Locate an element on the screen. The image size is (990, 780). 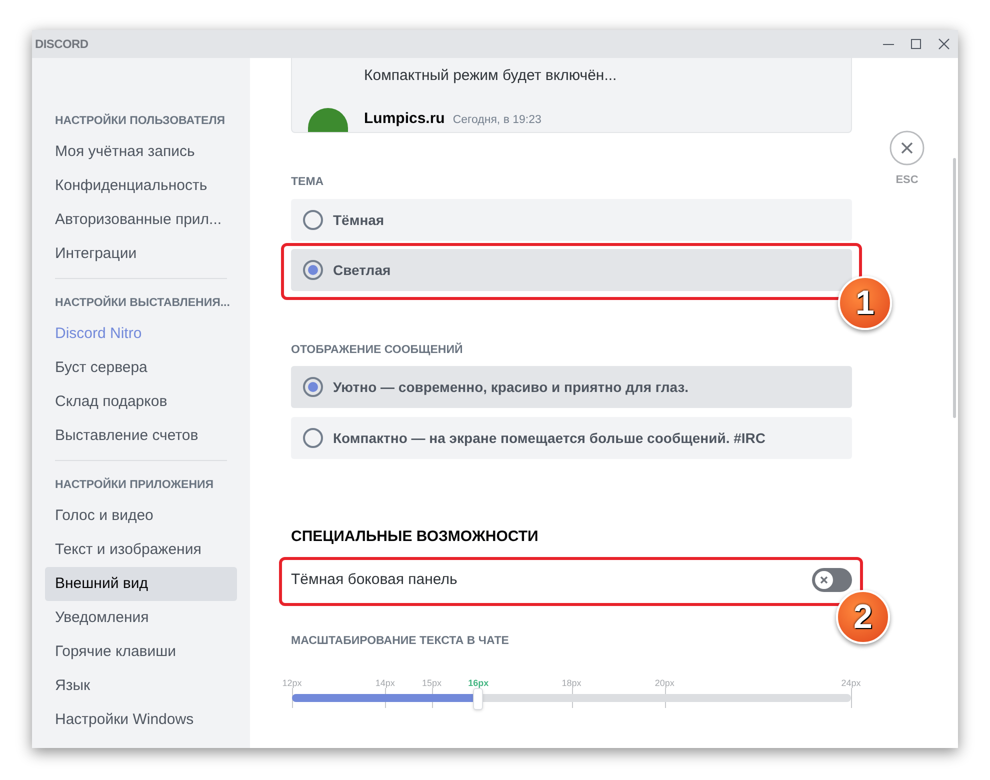
sidebar-item: Горячие клавиши is located at coordinates (141, 652).